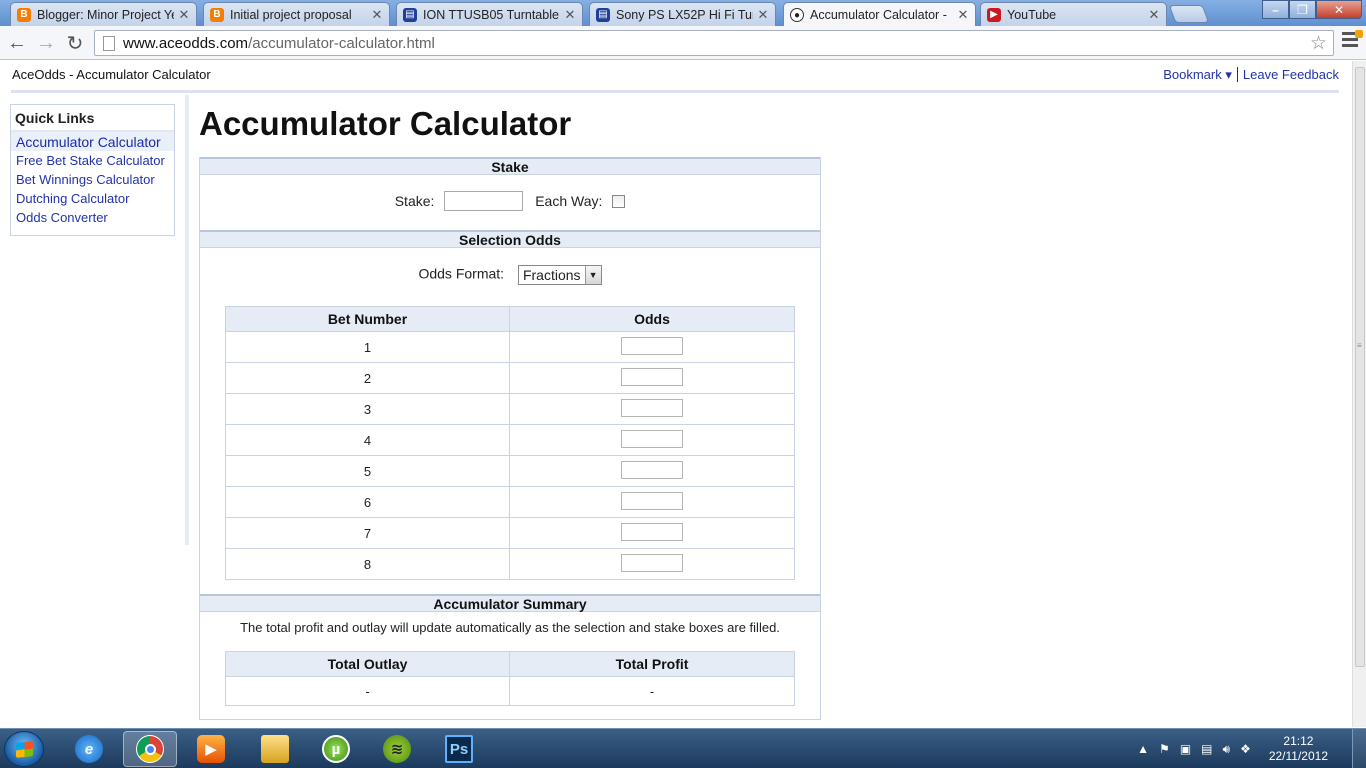 This screenshot has width=1366, height=768. I want to click on bet-number: 5, so click(367, 471).